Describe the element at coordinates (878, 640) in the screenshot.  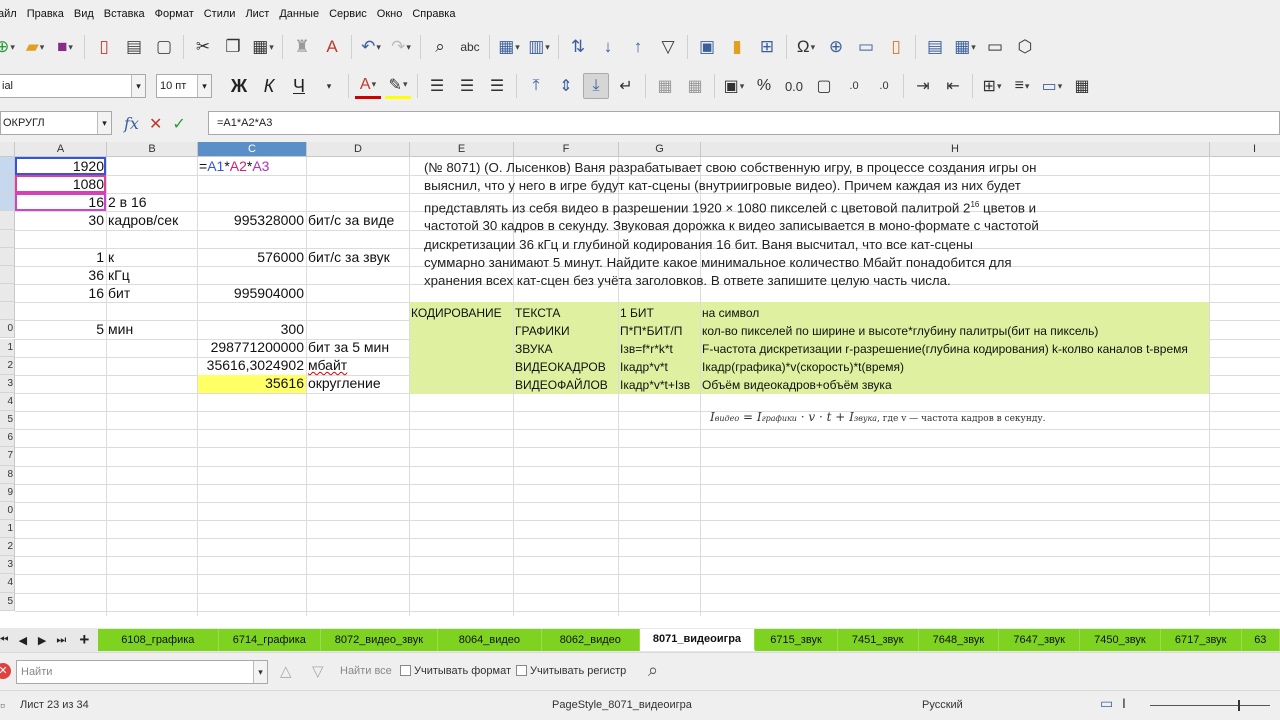
I see `sheet-tab: 7451_звук` at that location.